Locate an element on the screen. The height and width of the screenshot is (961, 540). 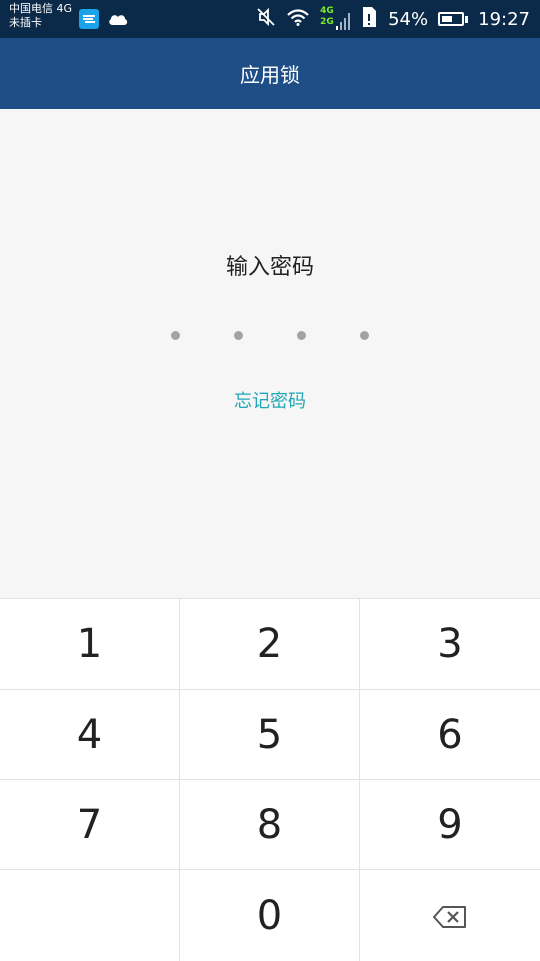
key-2: 2 is located at coordinates (270, 644).